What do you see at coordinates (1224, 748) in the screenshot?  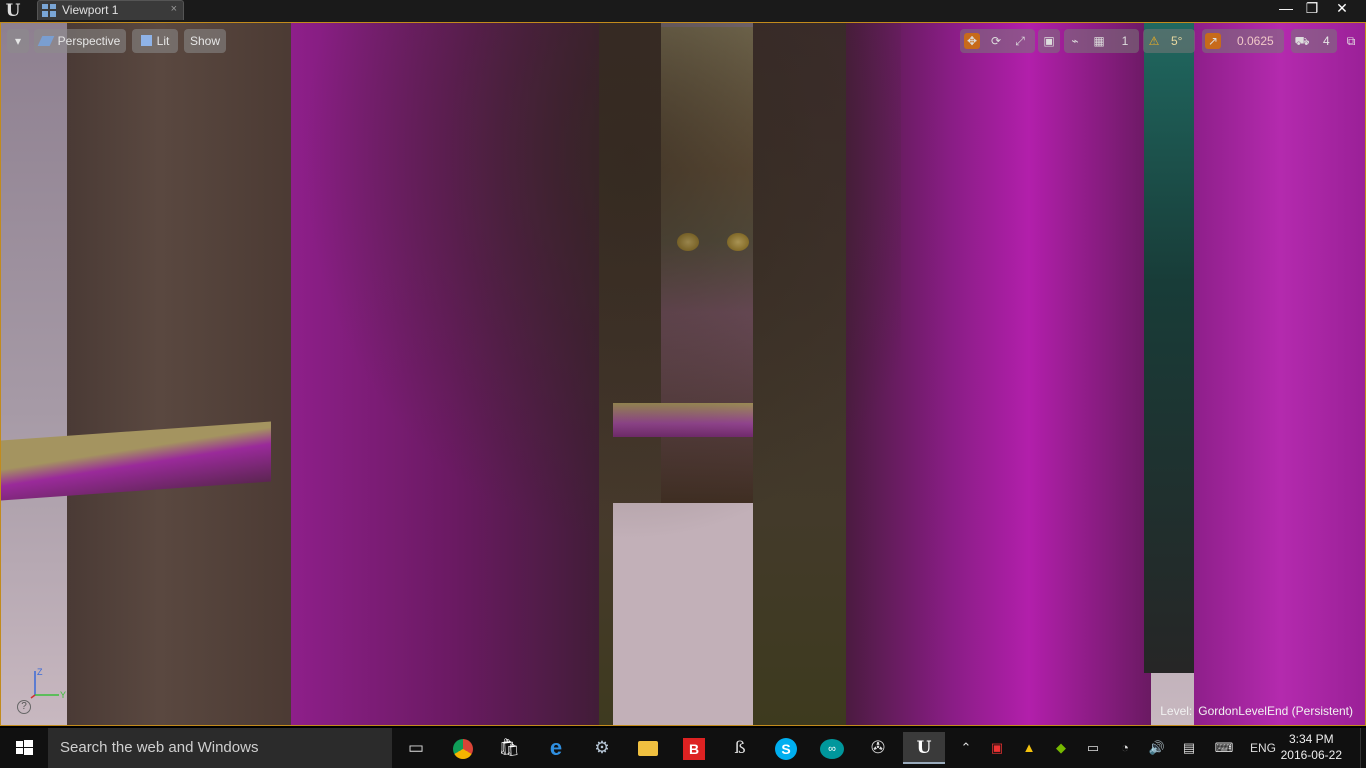 I see `touch-keyboard-icon: ⌨` at bounding box center [1224, 748].